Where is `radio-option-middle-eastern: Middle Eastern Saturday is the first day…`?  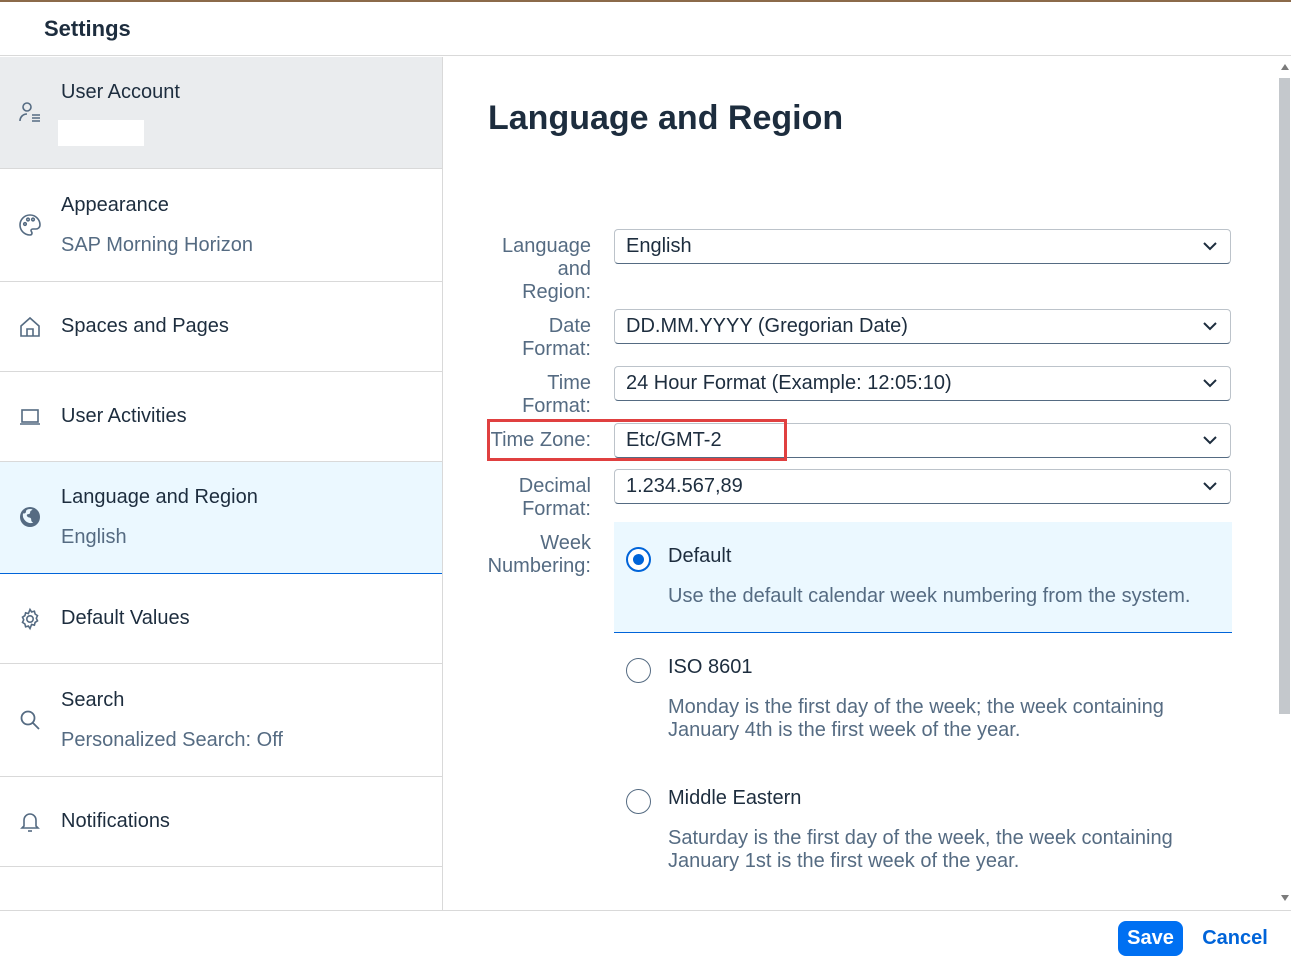
radio-option-middle-eastern: Middle Eastern Saturday is the first day… is located at coordinates (923, 829).